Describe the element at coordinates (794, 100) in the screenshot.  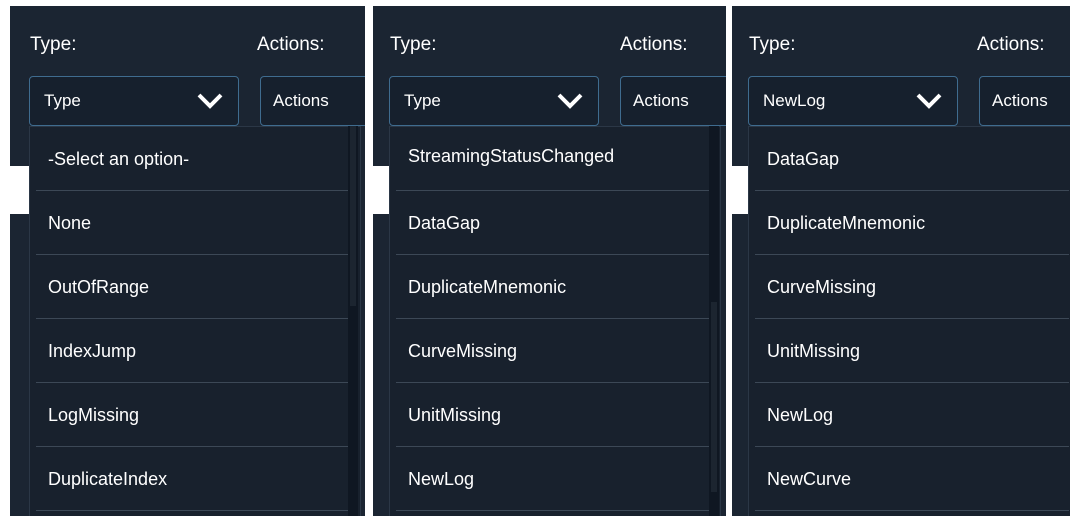
I see `type-select-value: NewLog` at that location.